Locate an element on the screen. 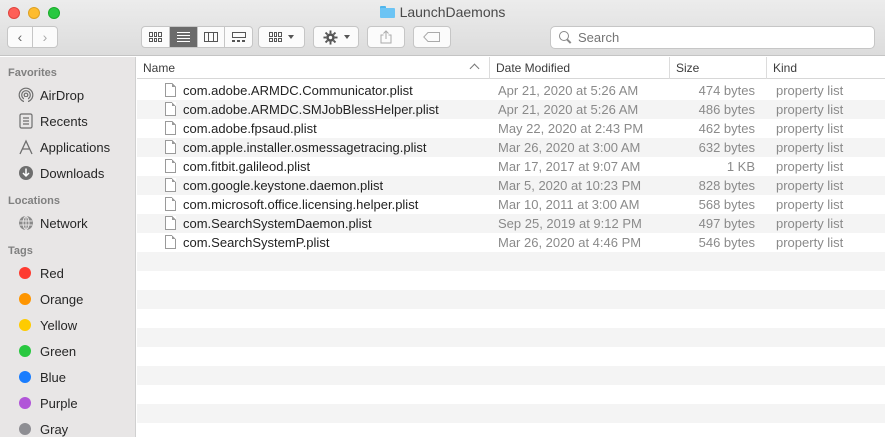 Image resolution: width=885 pixels, height=437 pixels. list-view-button is located at coordinates (182, 37).